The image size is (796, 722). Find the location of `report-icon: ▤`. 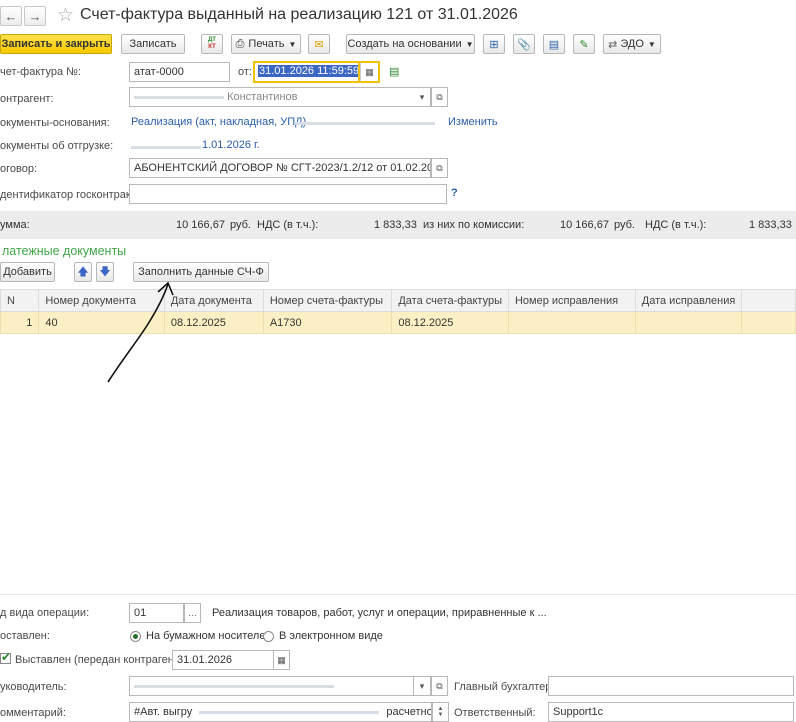

report-icon: ▤ is located at coordinates (554, 44).